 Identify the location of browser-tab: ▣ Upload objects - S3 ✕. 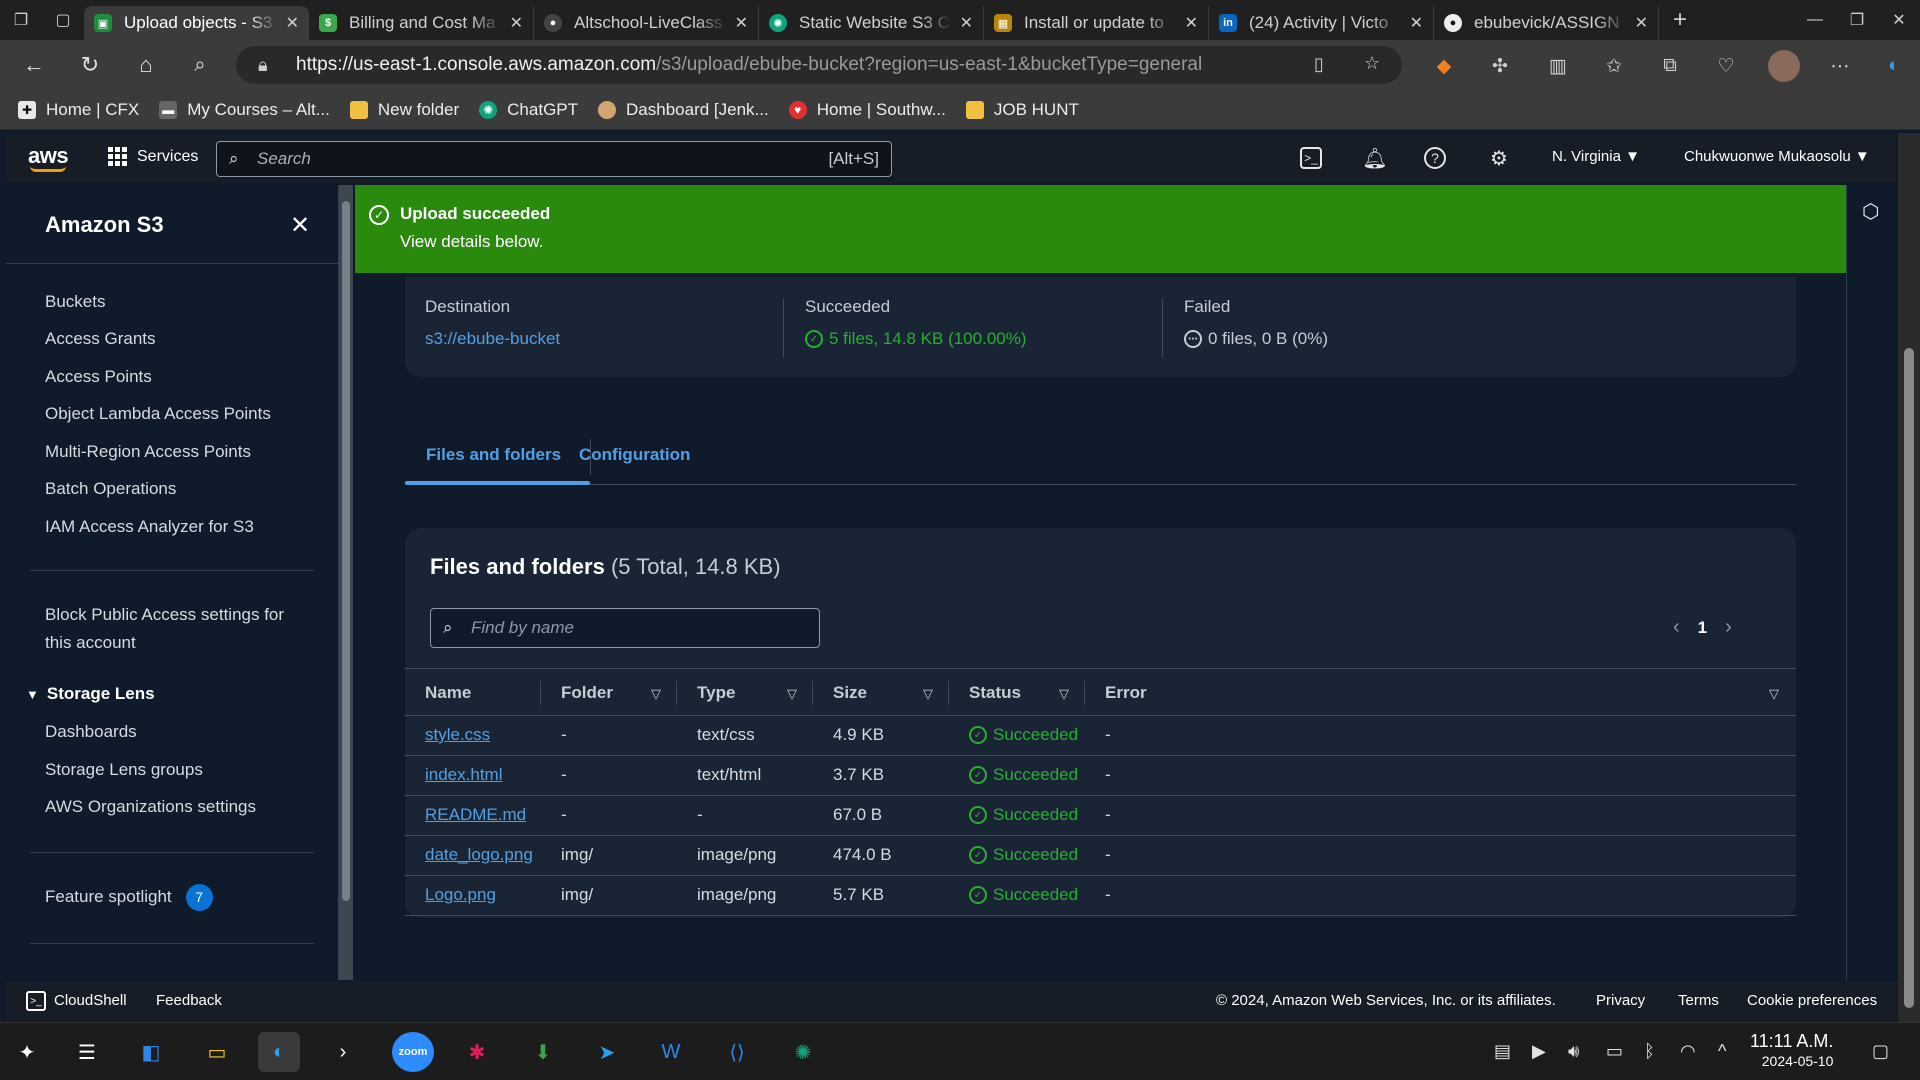
(196, 23).